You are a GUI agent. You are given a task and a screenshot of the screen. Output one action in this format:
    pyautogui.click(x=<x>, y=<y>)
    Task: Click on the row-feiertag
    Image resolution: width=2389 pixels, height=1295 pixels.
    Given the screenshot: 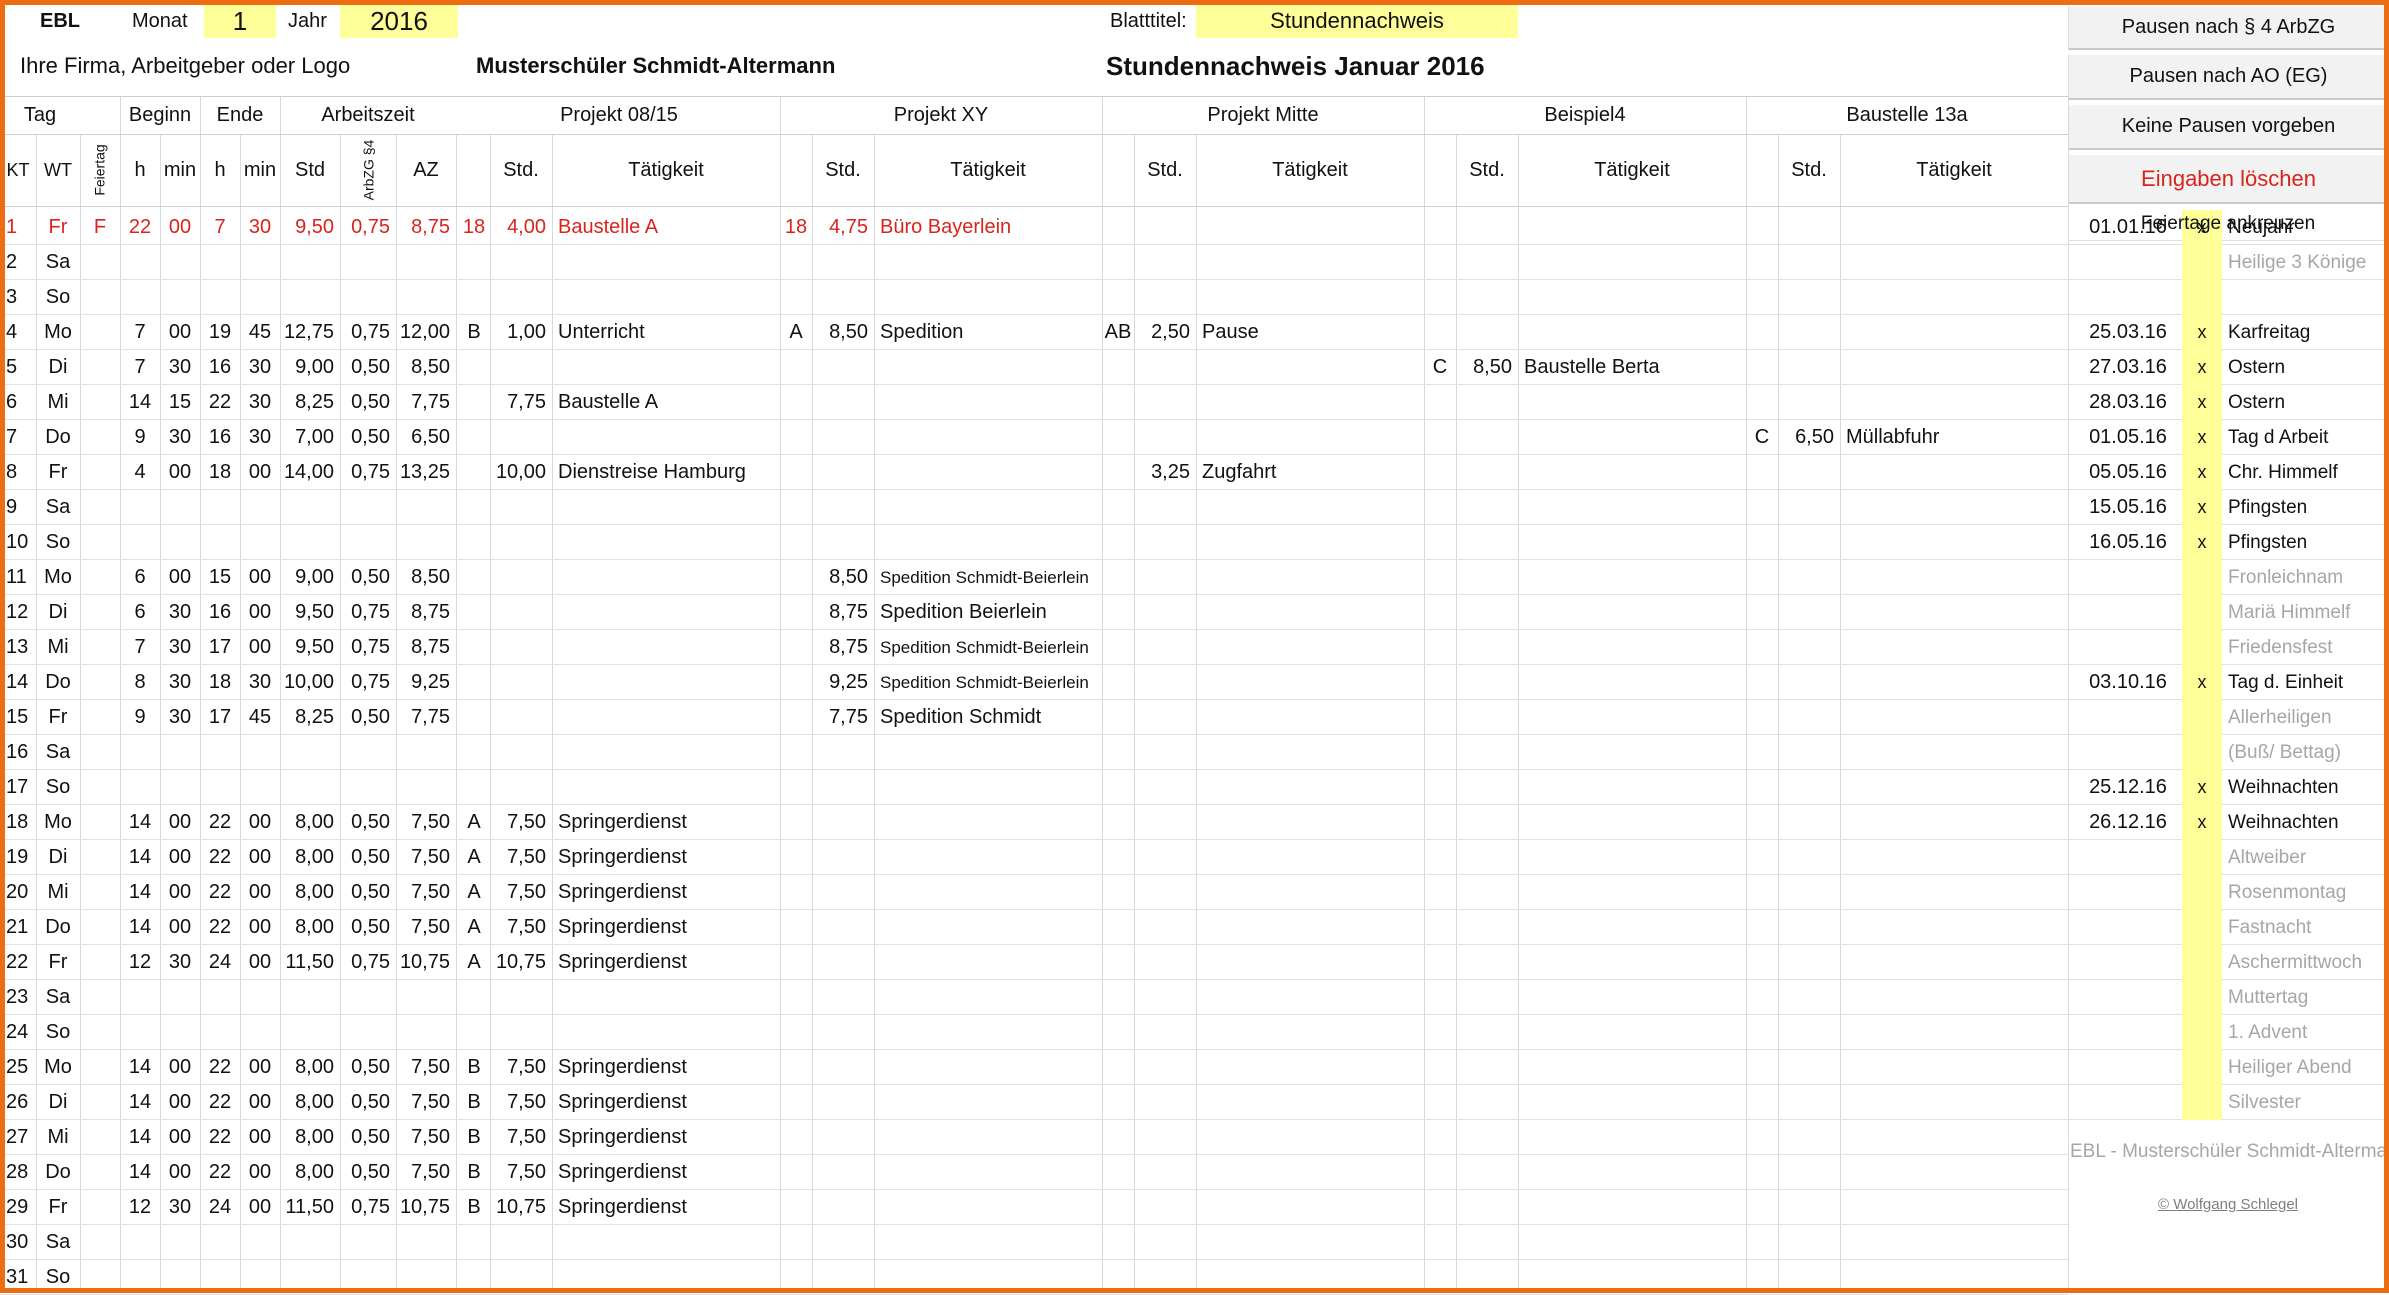 What is the action you would take?
    pyautogui.click(x=100, y=262)
    